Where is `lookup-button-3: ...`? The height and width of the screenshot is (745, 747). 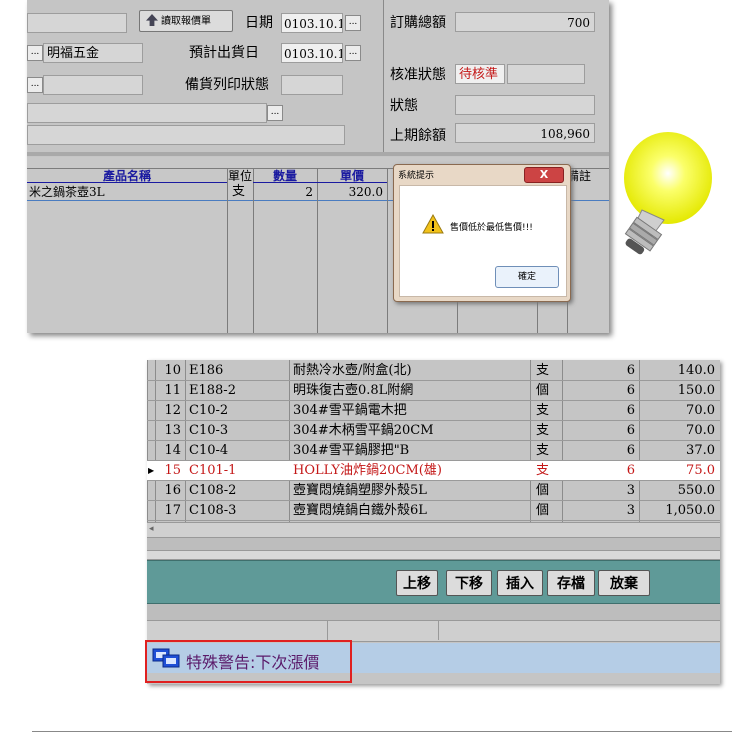
lookup-button-3: ... is located at coordinates (35, 85).